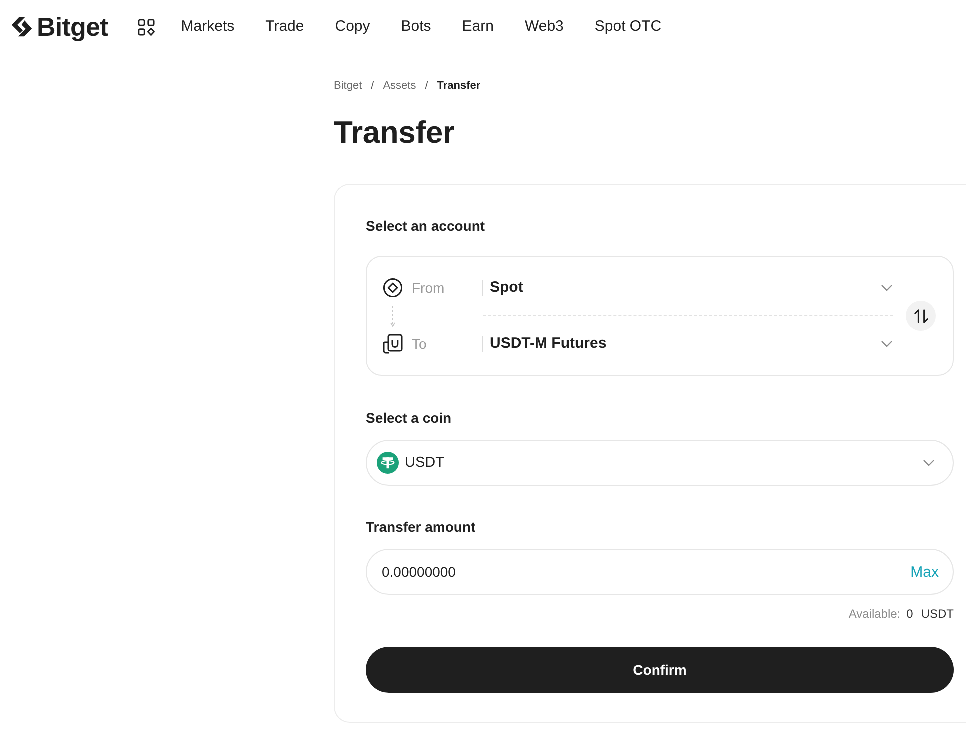  I want to click on section-label: Select a coin, so click(409, 418).